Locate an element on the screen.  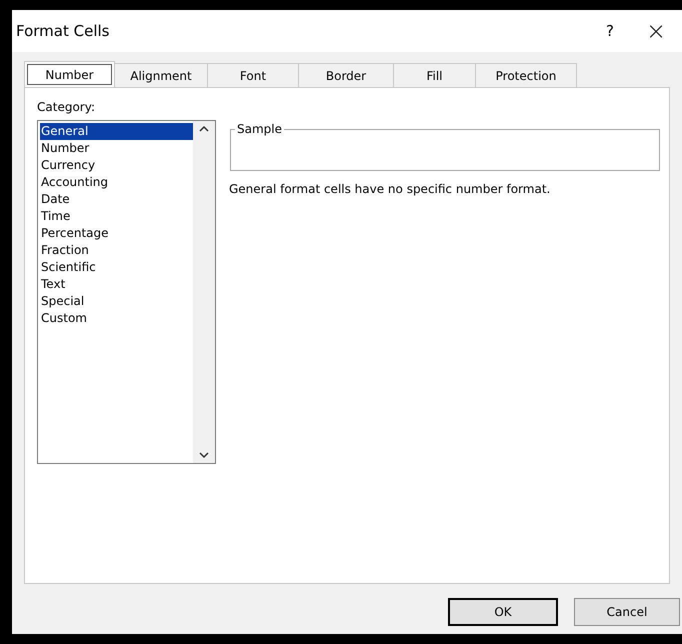
tab: Border is located at coordinates (346, 75).